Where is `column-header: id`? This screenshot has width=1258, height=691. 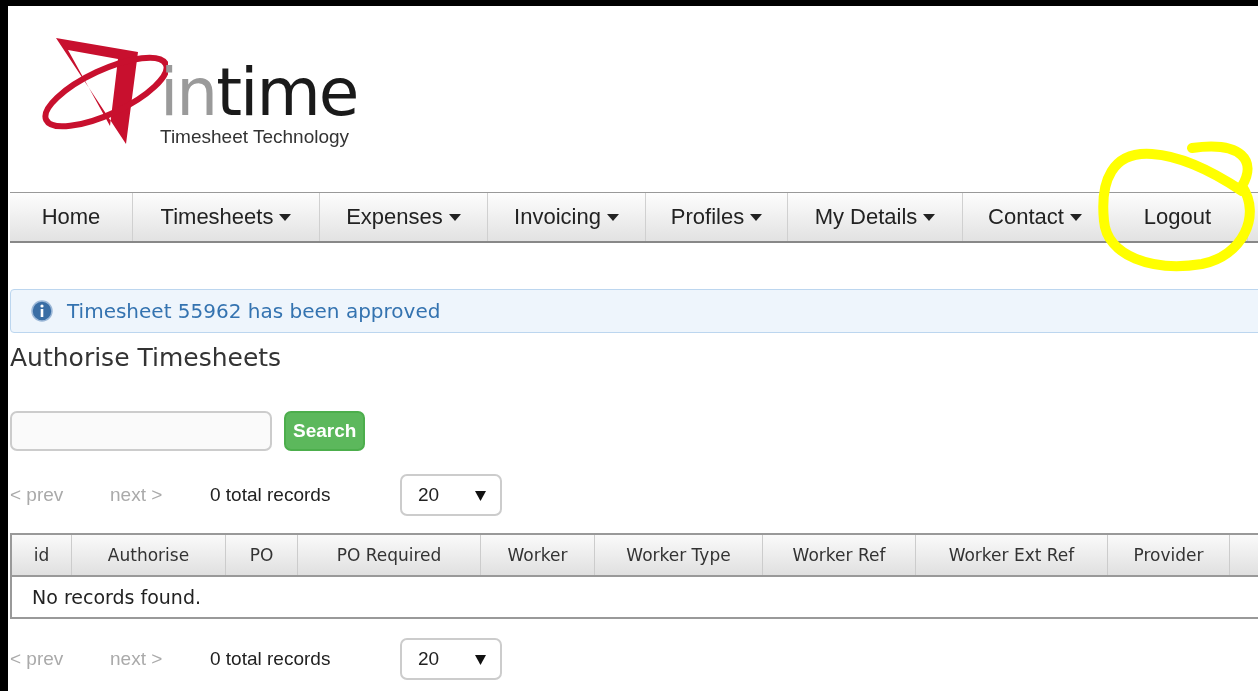 column-header: id is located at coordinates (42, 555).